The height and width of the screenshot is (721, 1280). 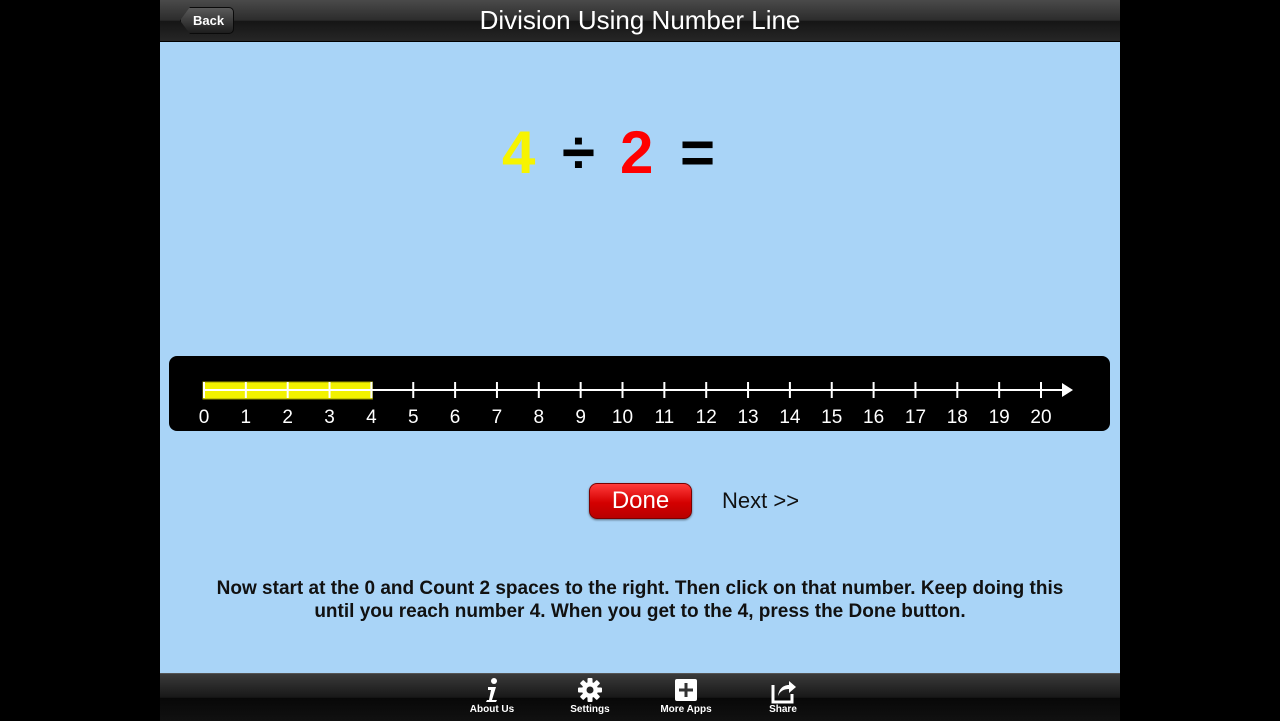 What do you see at coordinates (413, 417) in the screenshot?
I see `number-label: 5` at bounding box center [413, 417].